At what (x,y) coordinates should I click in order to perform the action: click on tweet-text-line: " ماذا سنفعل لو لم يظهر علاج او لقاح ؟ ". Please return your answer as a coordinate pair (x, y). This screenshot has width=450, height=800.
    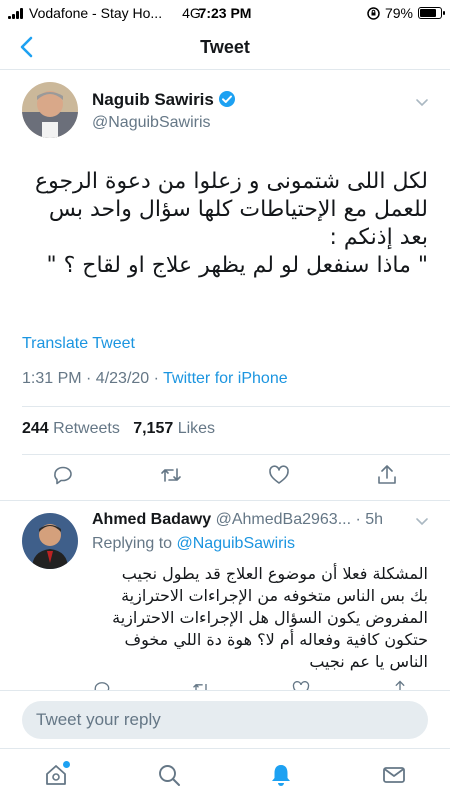
    Looking at the image, I should click on (237, 265).